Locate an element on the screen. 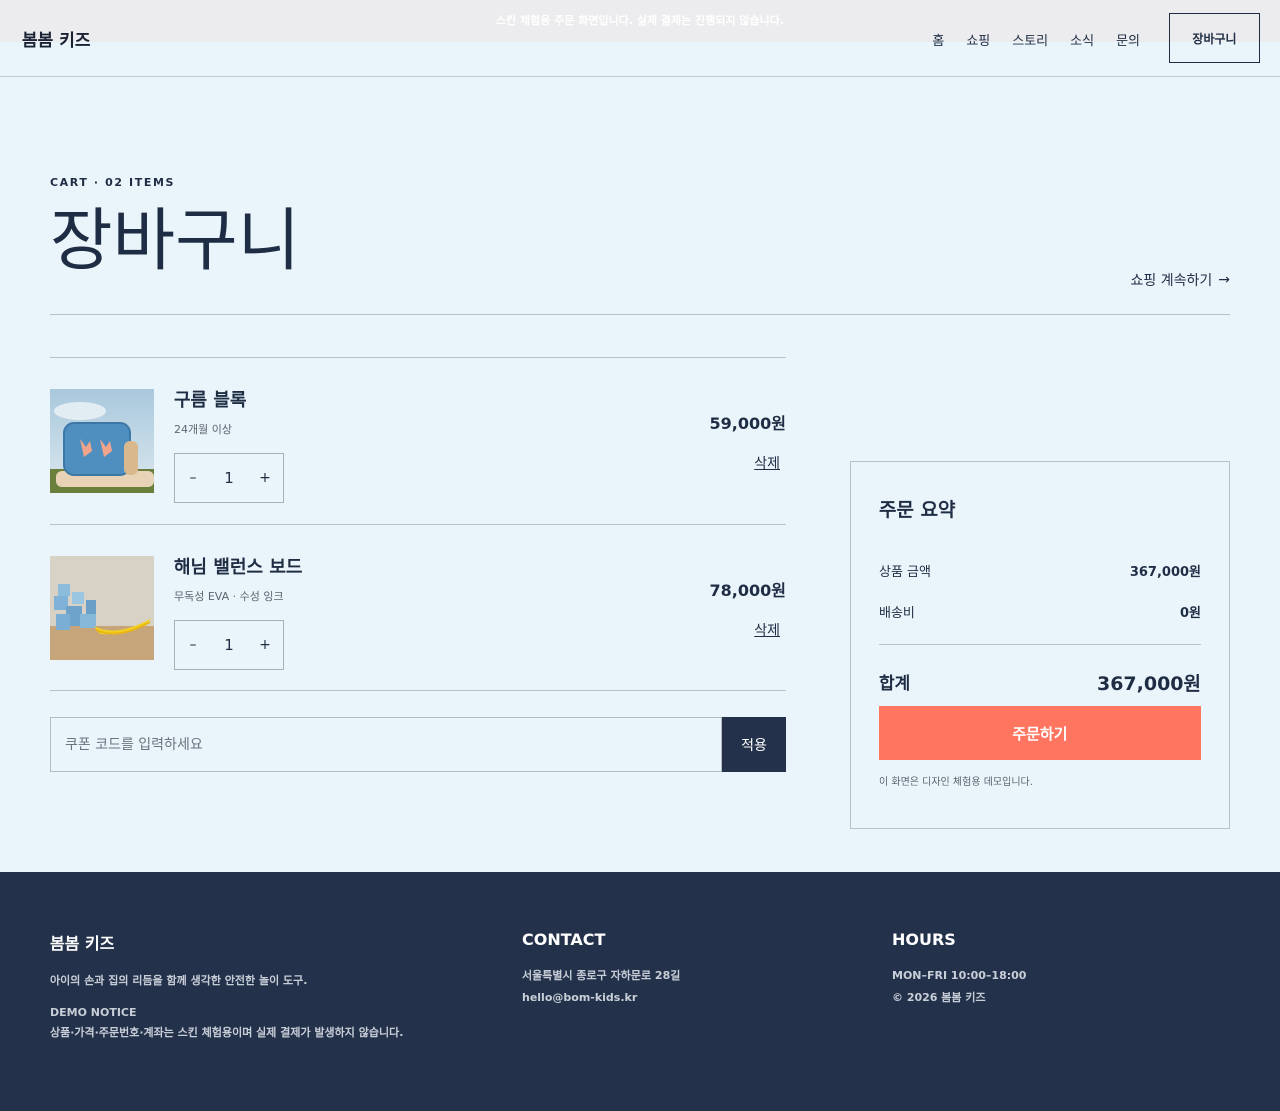 Image resolution: width=1280 pixels, height=1111 pixels. subtotal-label: 상품 금액 is located at coordinates (905, 572).